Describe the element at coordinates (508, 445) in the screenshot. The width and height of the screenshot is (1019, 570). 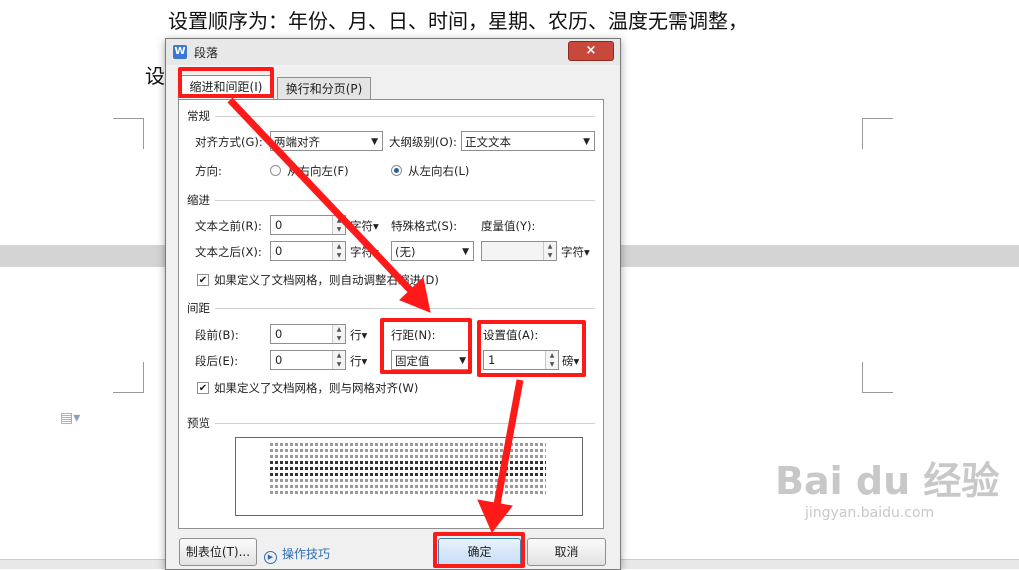
I see `arrow-to-ok` at that location.